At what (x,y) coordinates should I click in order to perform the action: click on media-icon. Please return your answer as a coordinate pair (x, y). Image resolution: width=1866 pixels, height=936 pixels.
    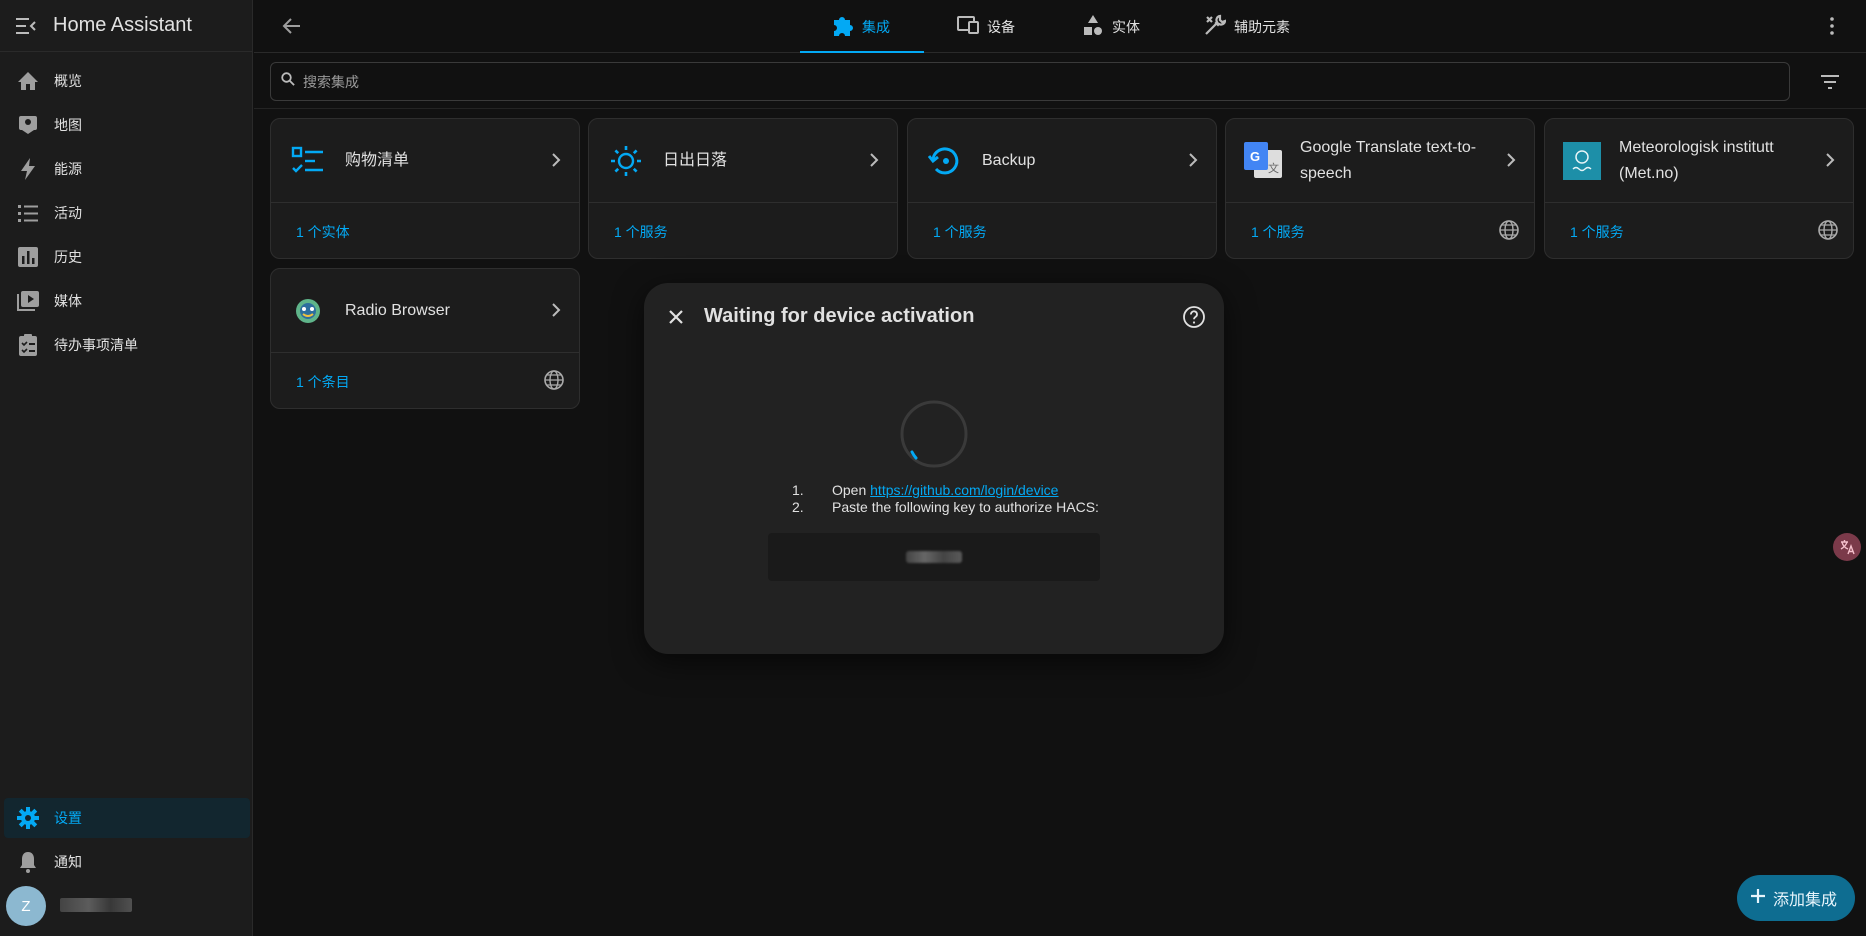
    Looking at the image, I should click on (28, 301).